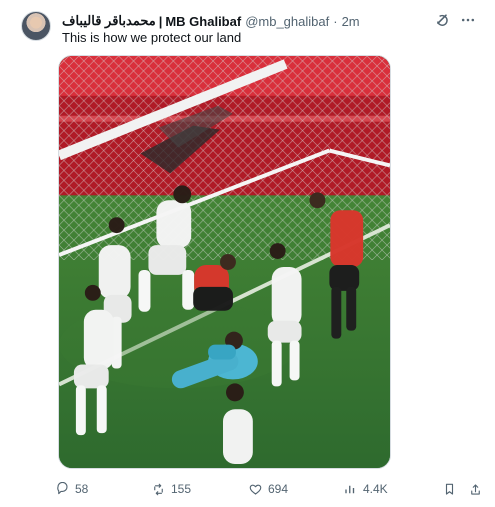 Image resolution: width=495 pixels, height=507 pixels. Describe the element at coordinates (181, 489) in the screenshot. I see `repost-count: 155` at that location.